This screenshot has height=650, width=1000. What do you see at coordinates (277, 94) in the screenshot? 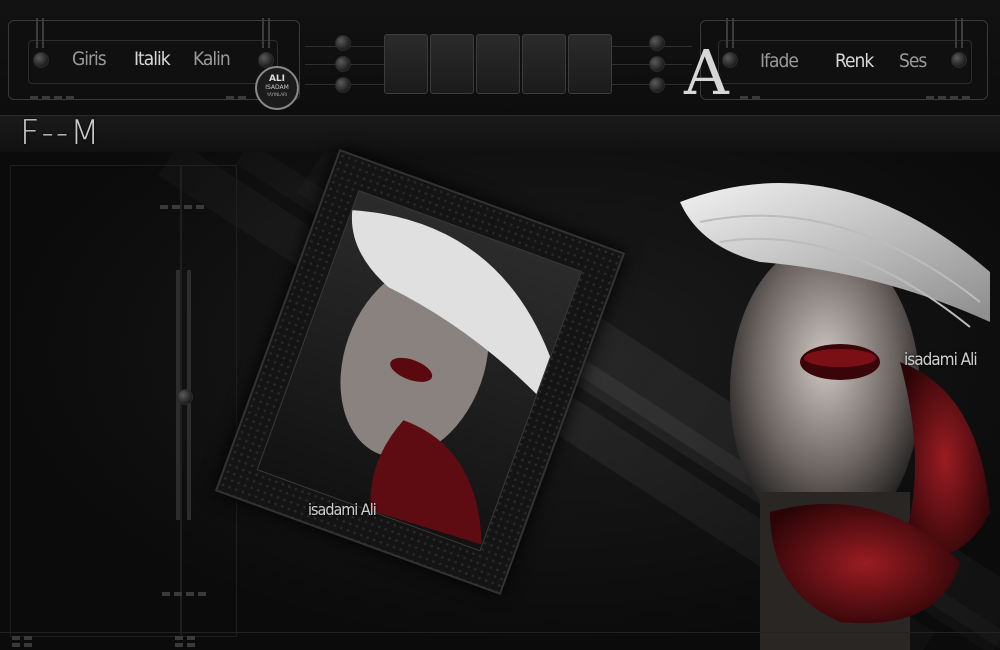
I see `badge-line3: YAYINLARI` at bounding box center [277, 94].